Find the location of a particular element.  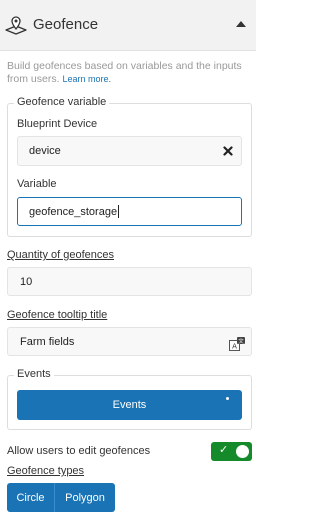

geofence-section-header: Geofence is located at coordinates (128, 25).